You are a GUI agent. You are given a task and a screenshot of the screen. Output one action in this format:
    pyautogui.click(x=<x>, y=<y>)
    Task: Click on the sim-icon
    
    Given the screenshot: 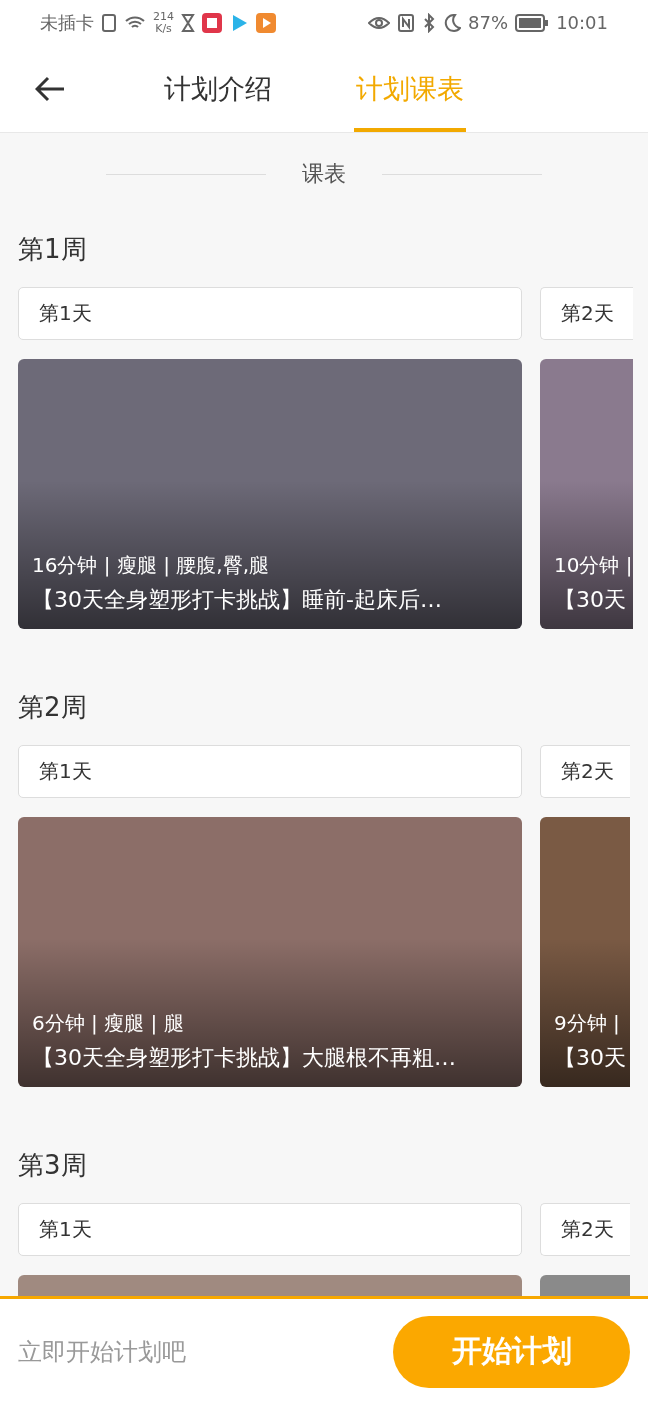 What is the action you would take?
    pyautogui.click(x=109, y=22)
    